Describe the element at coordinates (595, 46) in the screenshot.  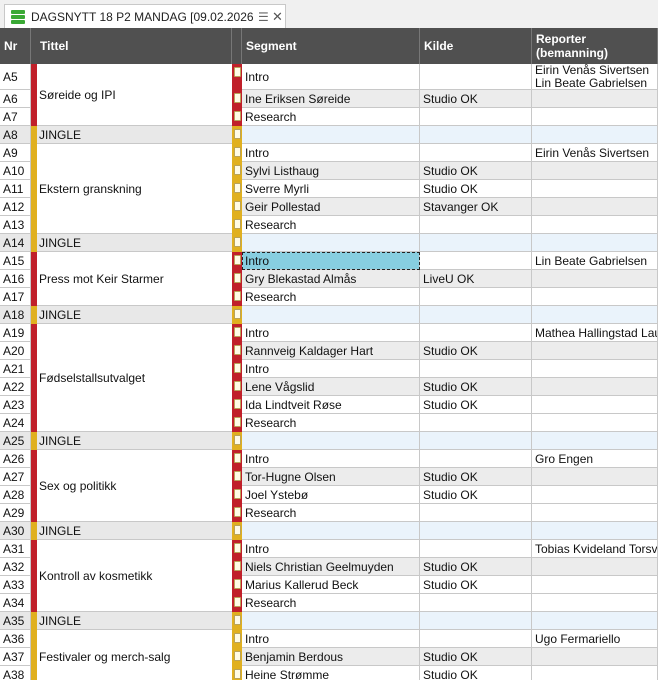
I see `column-header-reporter: Reporter (bemanning)` at that location.